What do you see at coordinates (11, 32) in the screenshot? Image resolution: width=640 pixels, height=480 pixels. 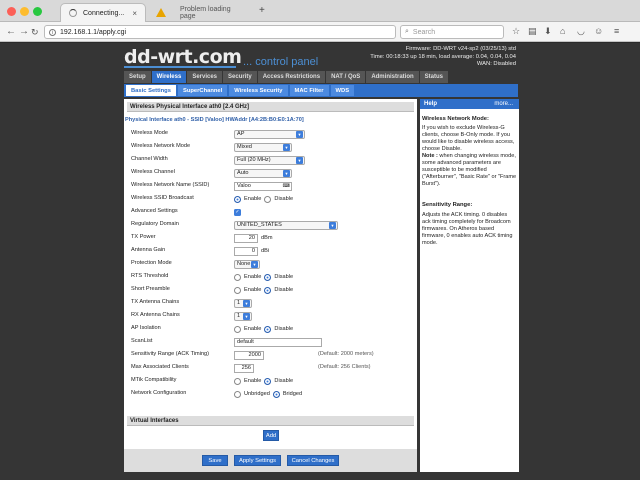 I see `back-icon: ←` at bounding box center [11, 32].